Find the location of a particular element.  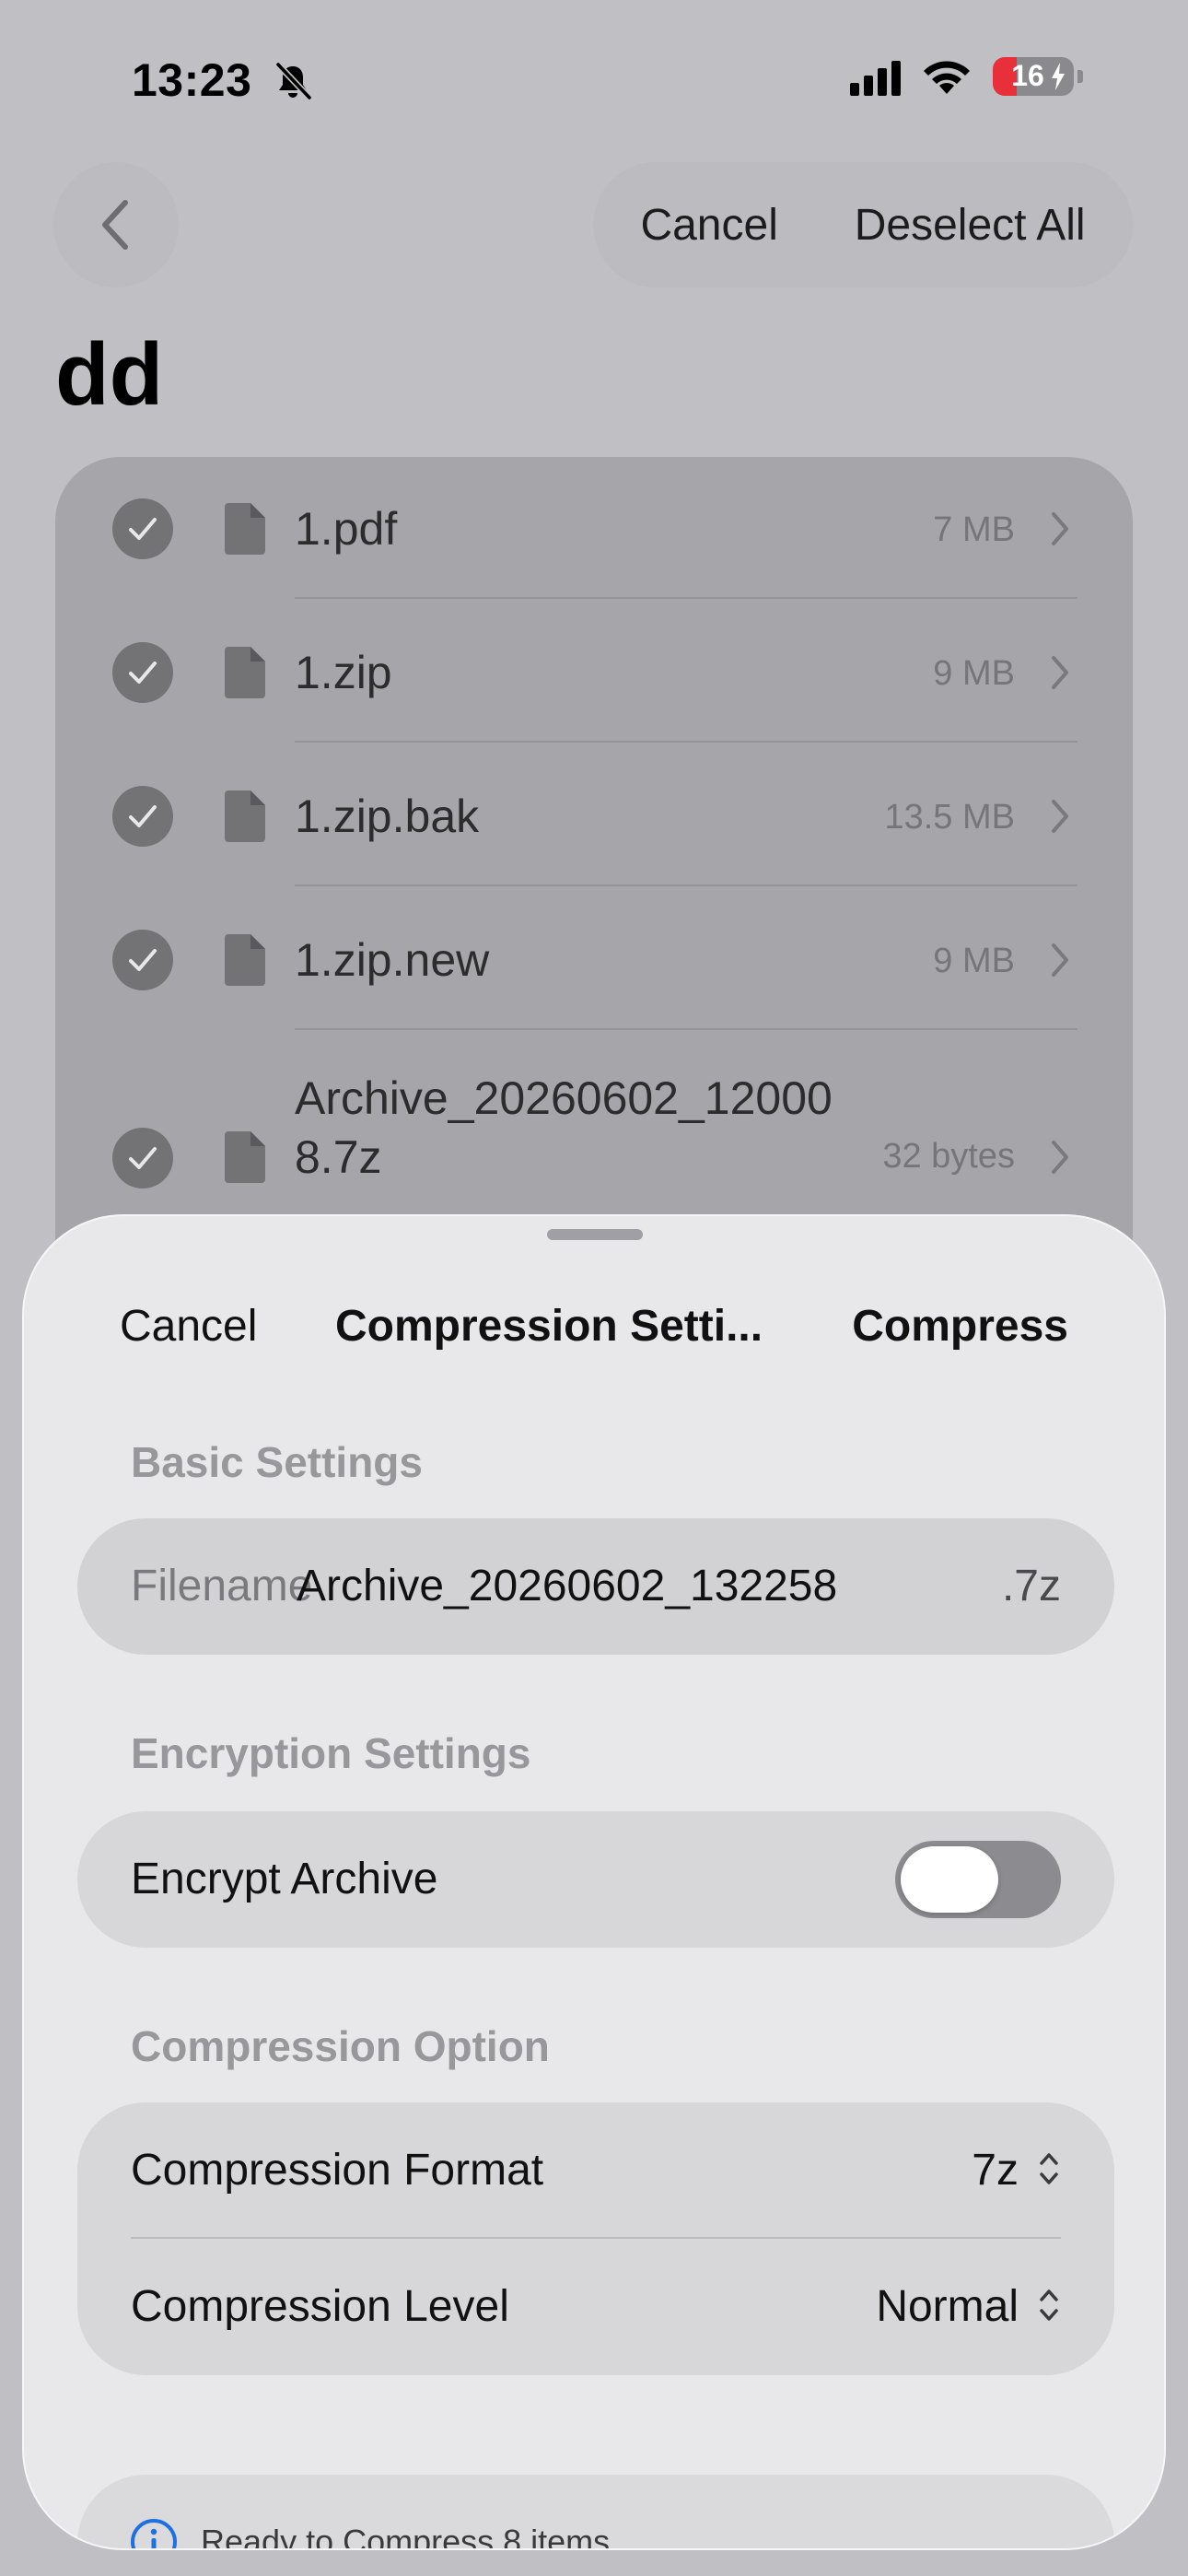

status-time: 13:23 is located at coordinates (192, 80).